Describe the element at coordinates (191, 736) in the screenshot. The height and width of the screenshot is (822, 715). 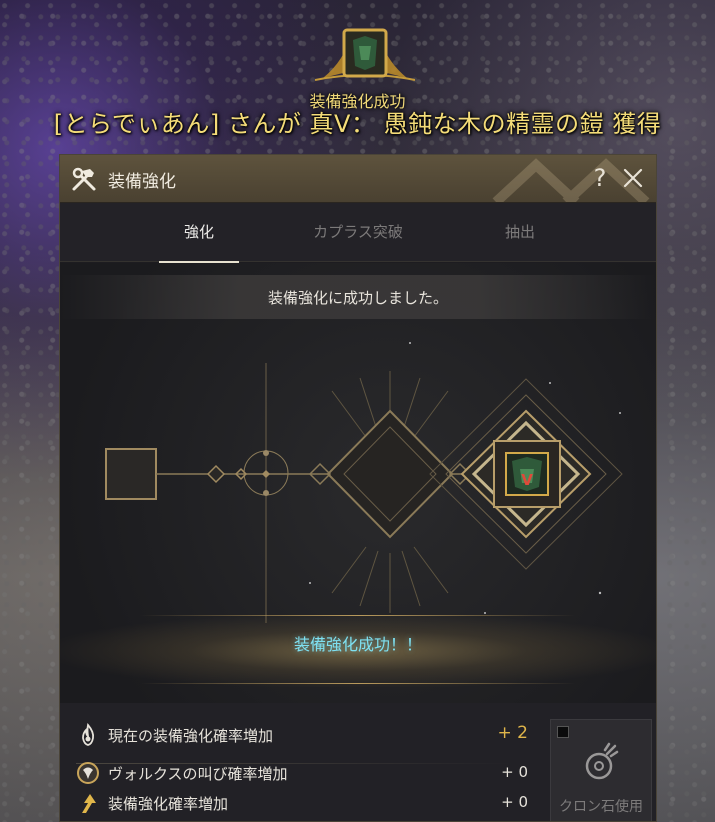
I see `stat-label: 現在の装備強化確率増加` at that location.